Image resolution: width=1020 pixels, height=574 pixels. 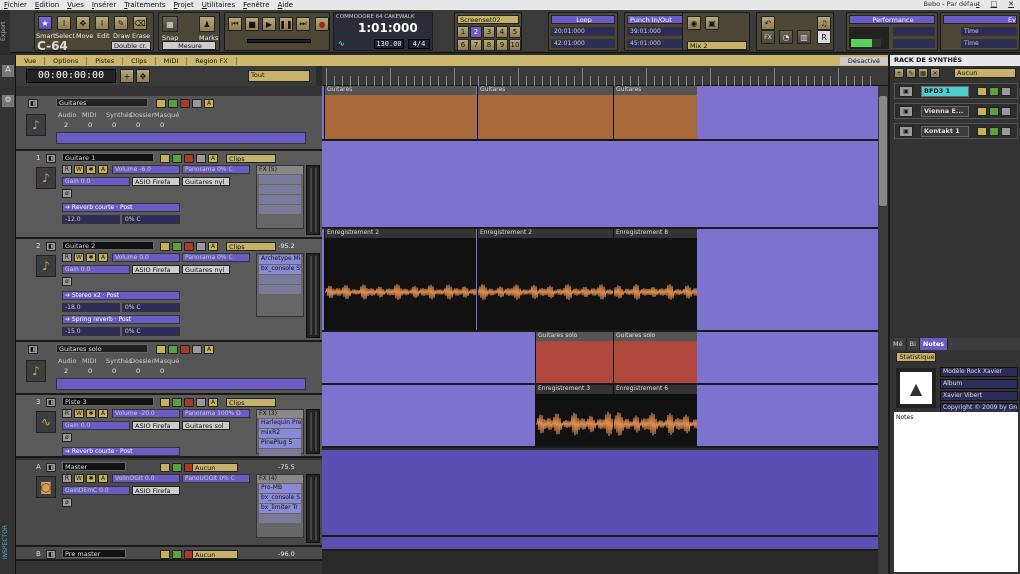 I want to click on close-icon: ✕, so click(x=1011, y=4).